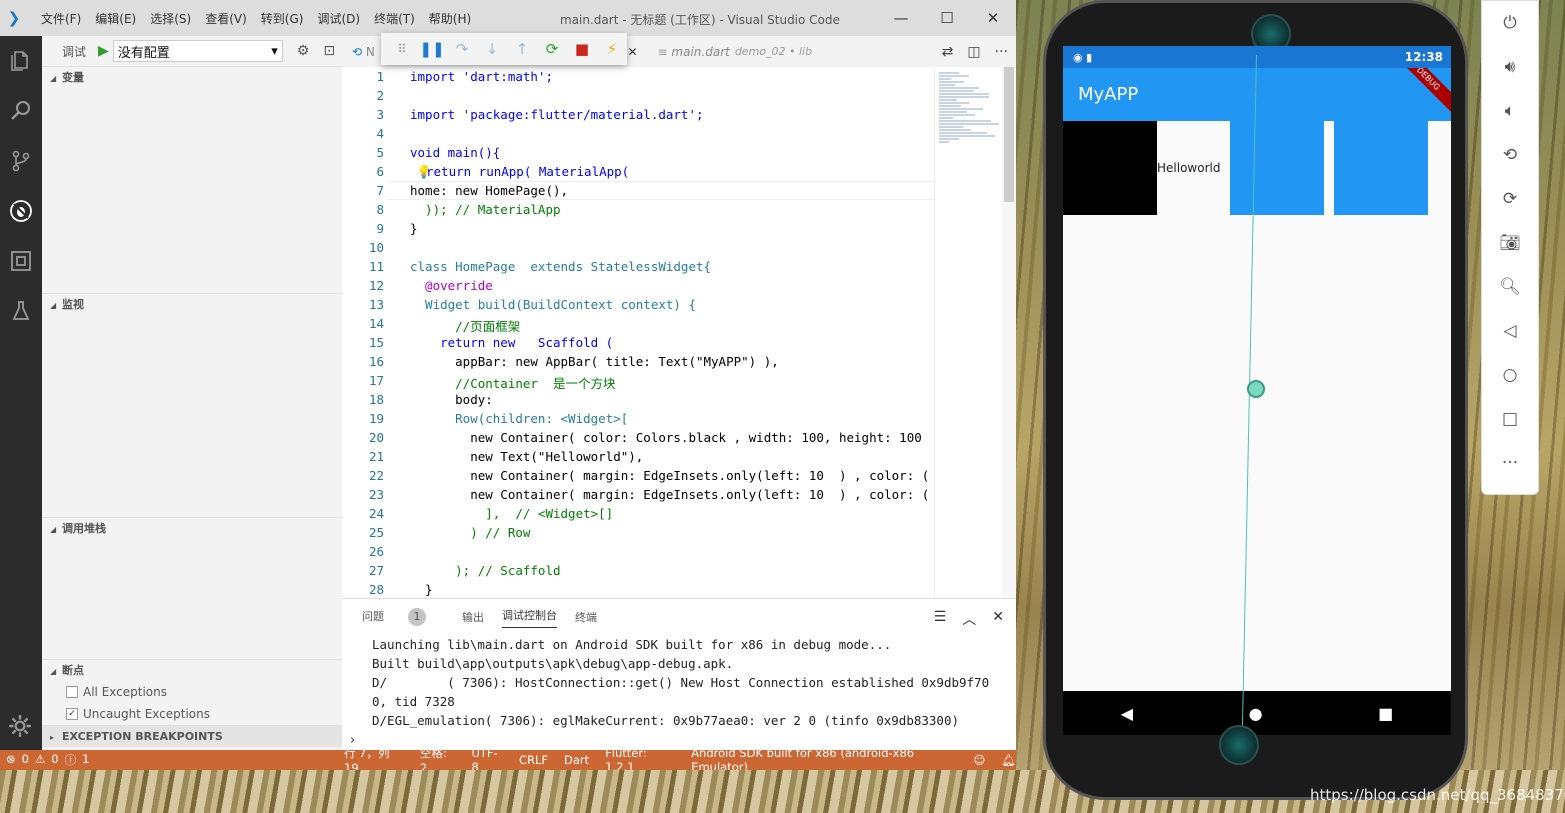 The width and height of the screenshot is (1565, 813). What do you see at coordinates (20, 727) in the screenshot?
I see `gear-icon` at bounding box center [20, 727].